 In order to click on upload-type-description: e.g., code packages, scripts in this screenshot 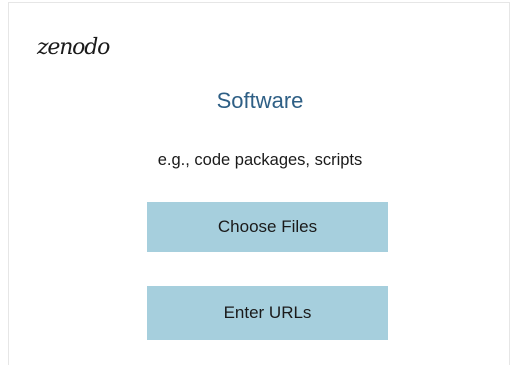, I will do `click(260, 160)`.